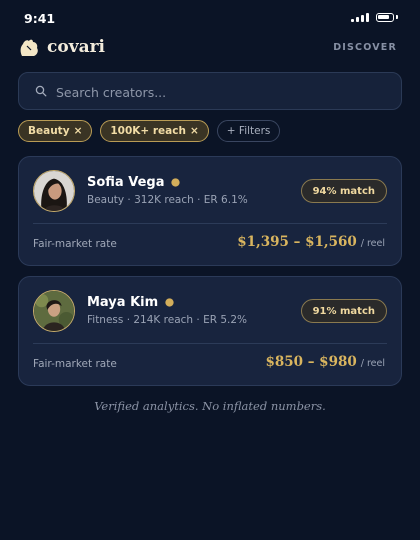  Describe the element at coordinates (209, 48) in the screenshot. I see `app-header: covari DISCOVER` at that location.